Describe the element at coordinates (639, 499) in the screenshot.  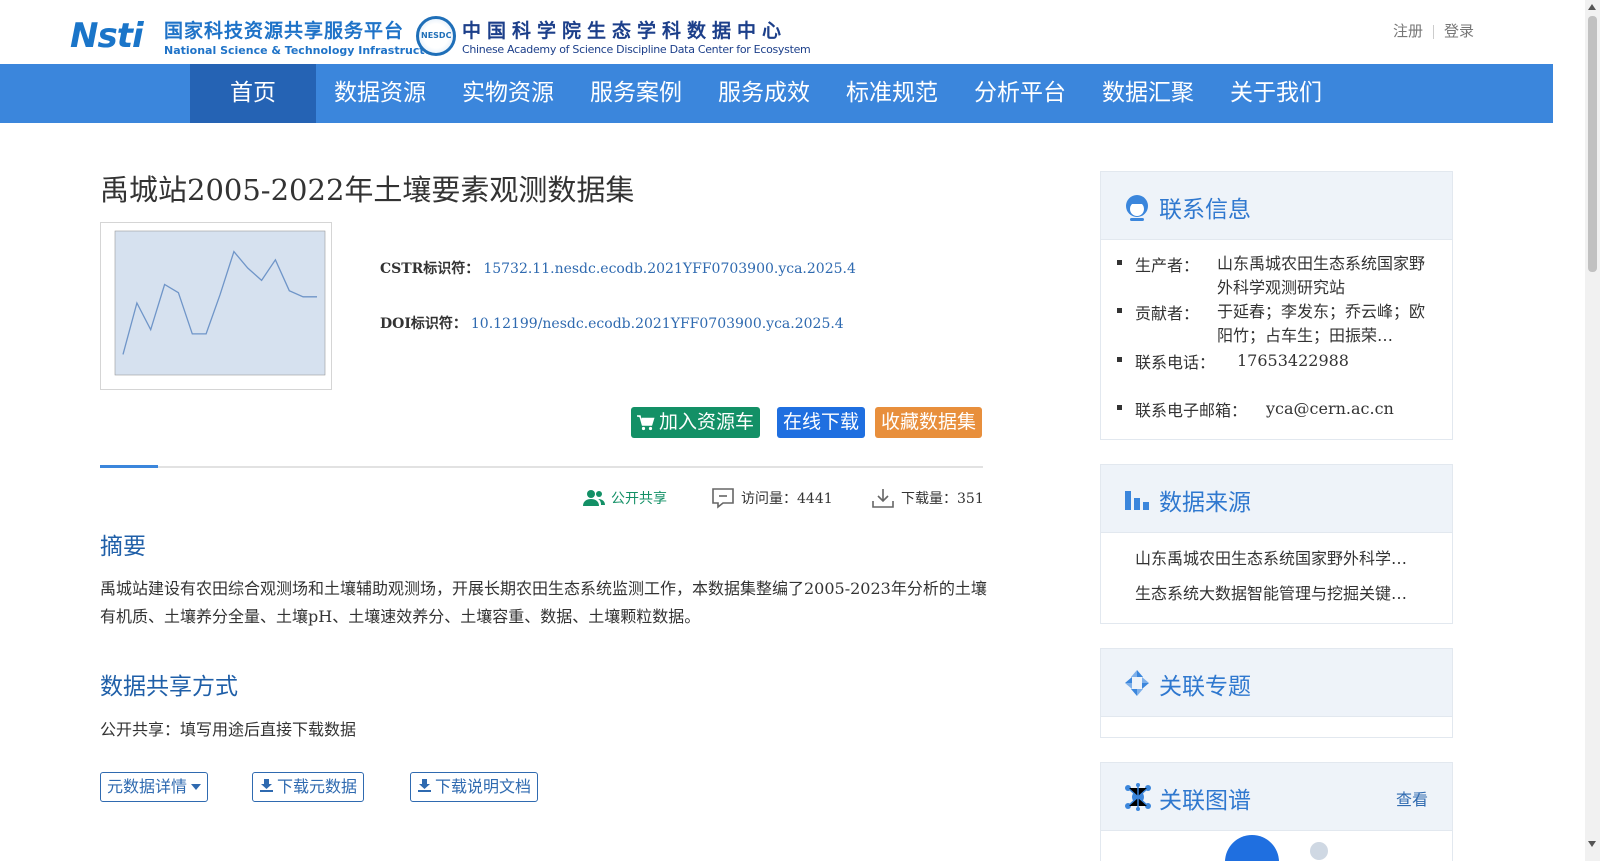
I see `share-status-text: 公开共享` at that location.